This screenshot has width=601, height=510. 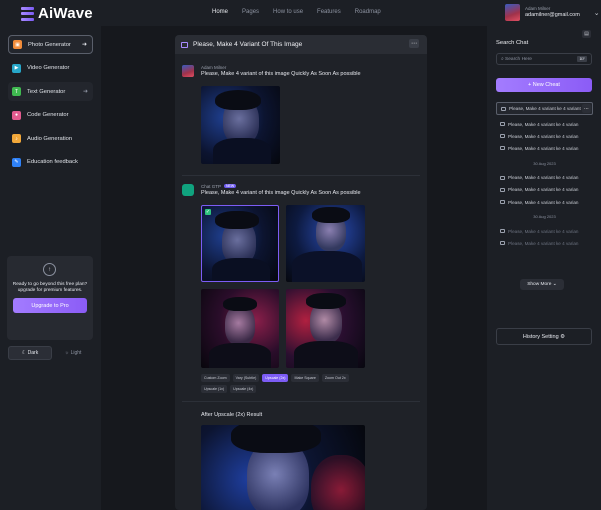 What do you see at coordinates (542, 284) in the screenshot?
I see `show-more-button: Show More ⌄` at bounding box center [542, 284].